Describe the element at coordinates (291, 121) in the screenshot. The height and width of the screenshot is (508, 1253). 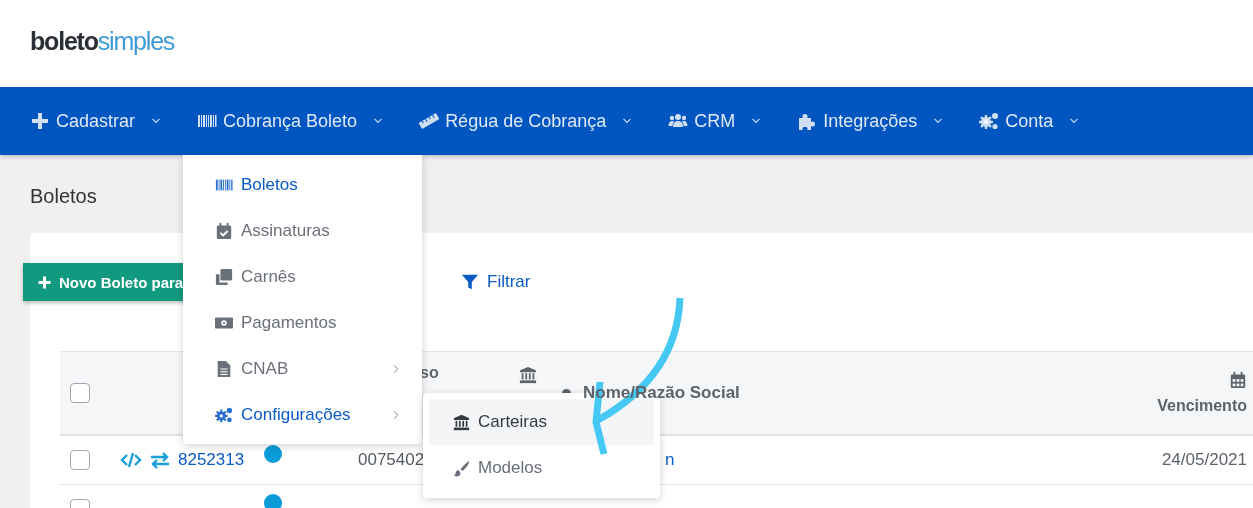
I see `nav-menu-item: Cobrança Boleto` at that location.